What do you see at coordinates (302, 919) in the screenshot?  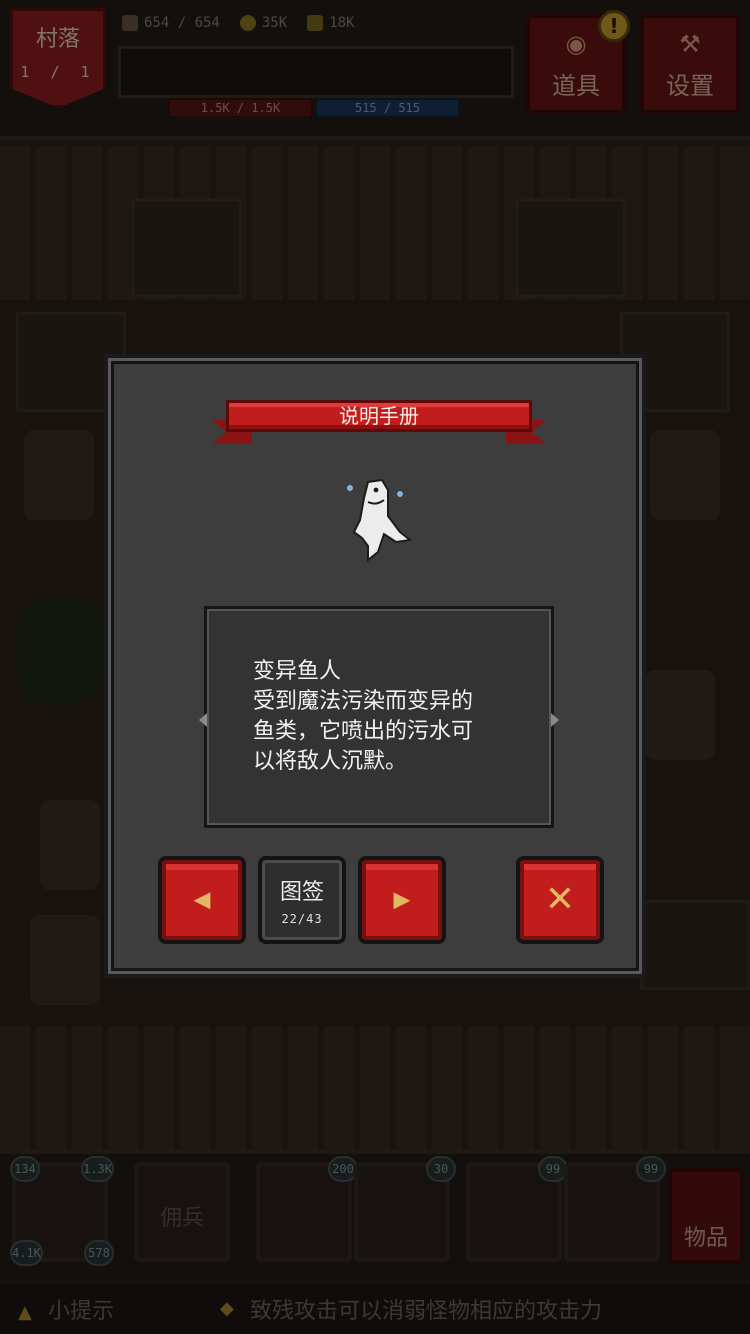 I see `catalog-count: 22/43` at bounding box center [302, 919].